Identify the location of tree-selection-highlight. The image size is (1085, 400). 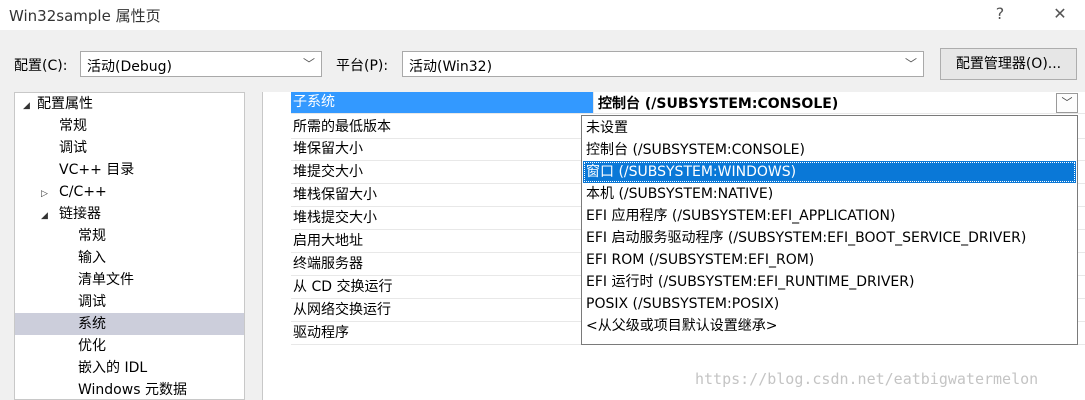
(129, 324).